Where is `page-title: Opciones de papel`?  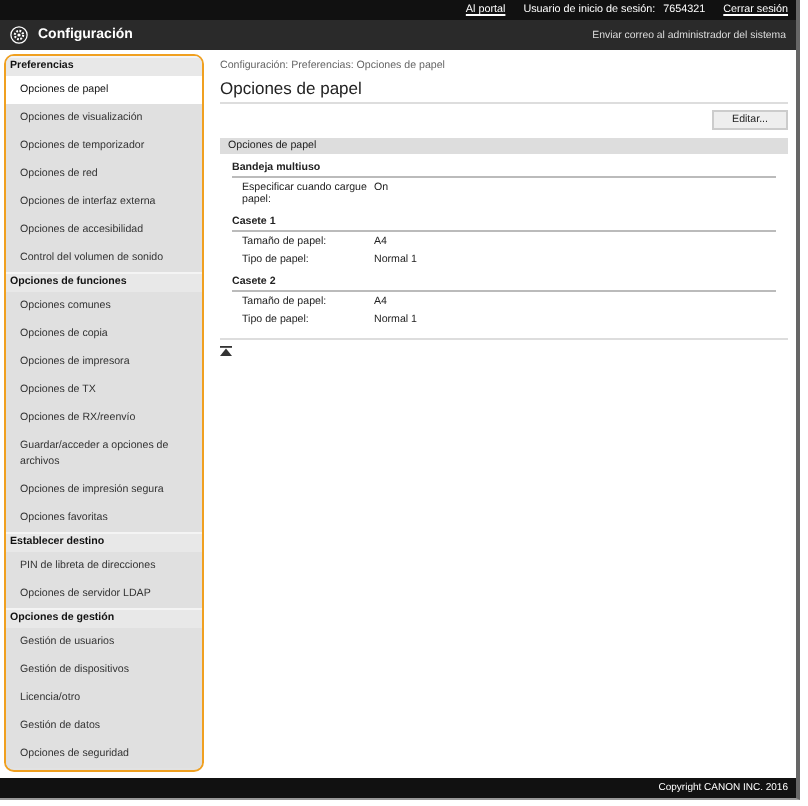
page-title: Opciones de papel is located at coordinates (504, 91).